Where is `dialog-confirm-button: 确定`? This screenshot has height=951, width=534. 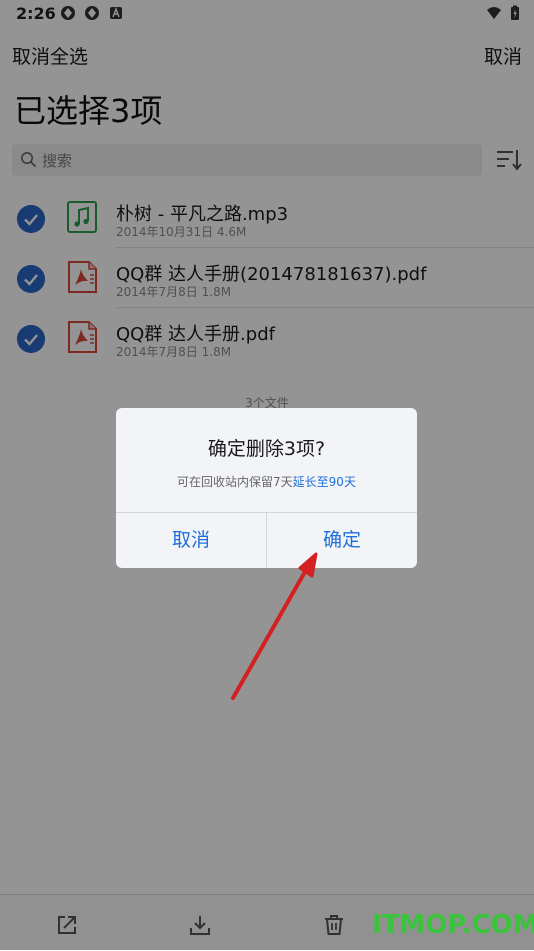 dialog-confirm-button: 确定 is located at coordinates (342, 540).